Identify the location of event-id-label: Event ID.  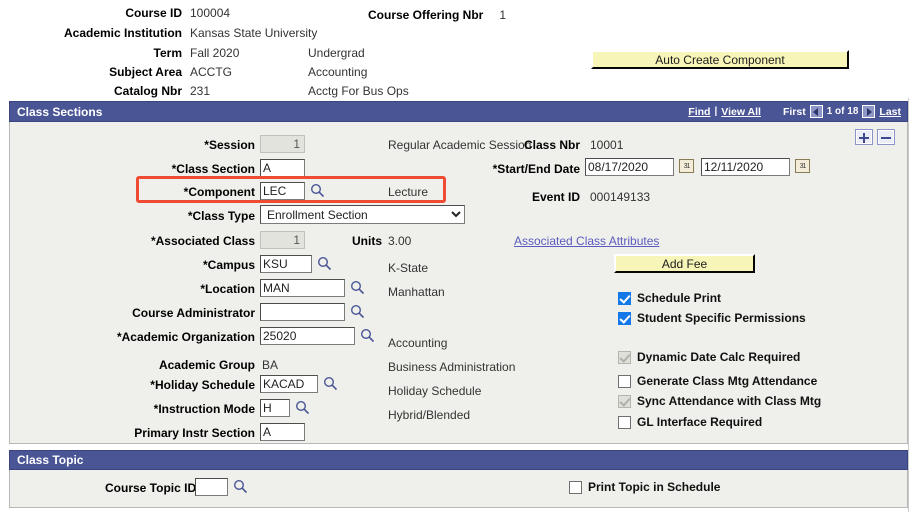
(555, 197).